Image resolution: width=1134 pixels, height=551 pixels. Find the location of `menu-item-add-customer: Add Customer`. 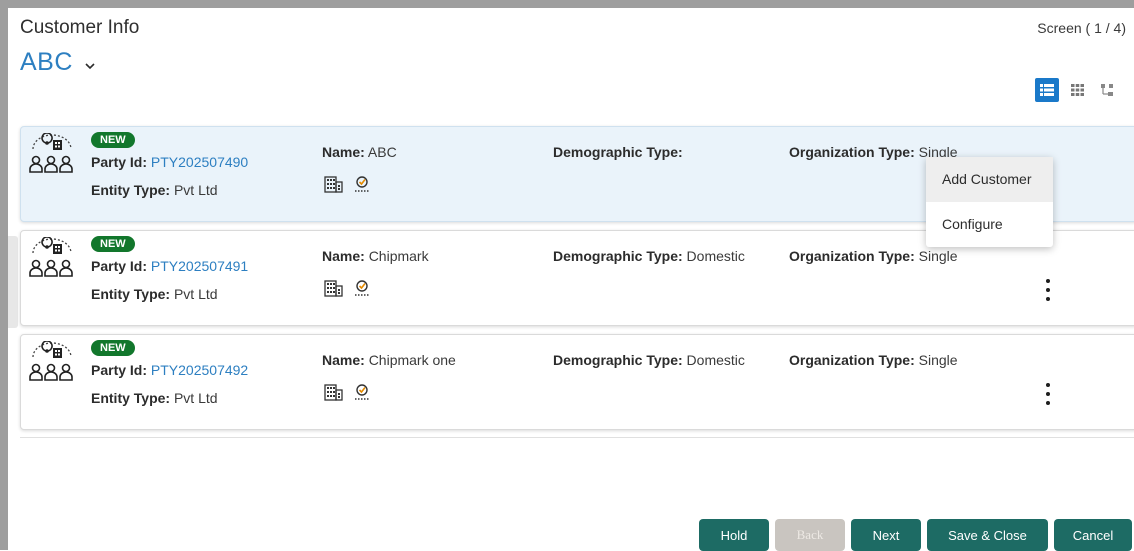

menu-item-add-customer: Add Customer is located at coordinates (989, 179).